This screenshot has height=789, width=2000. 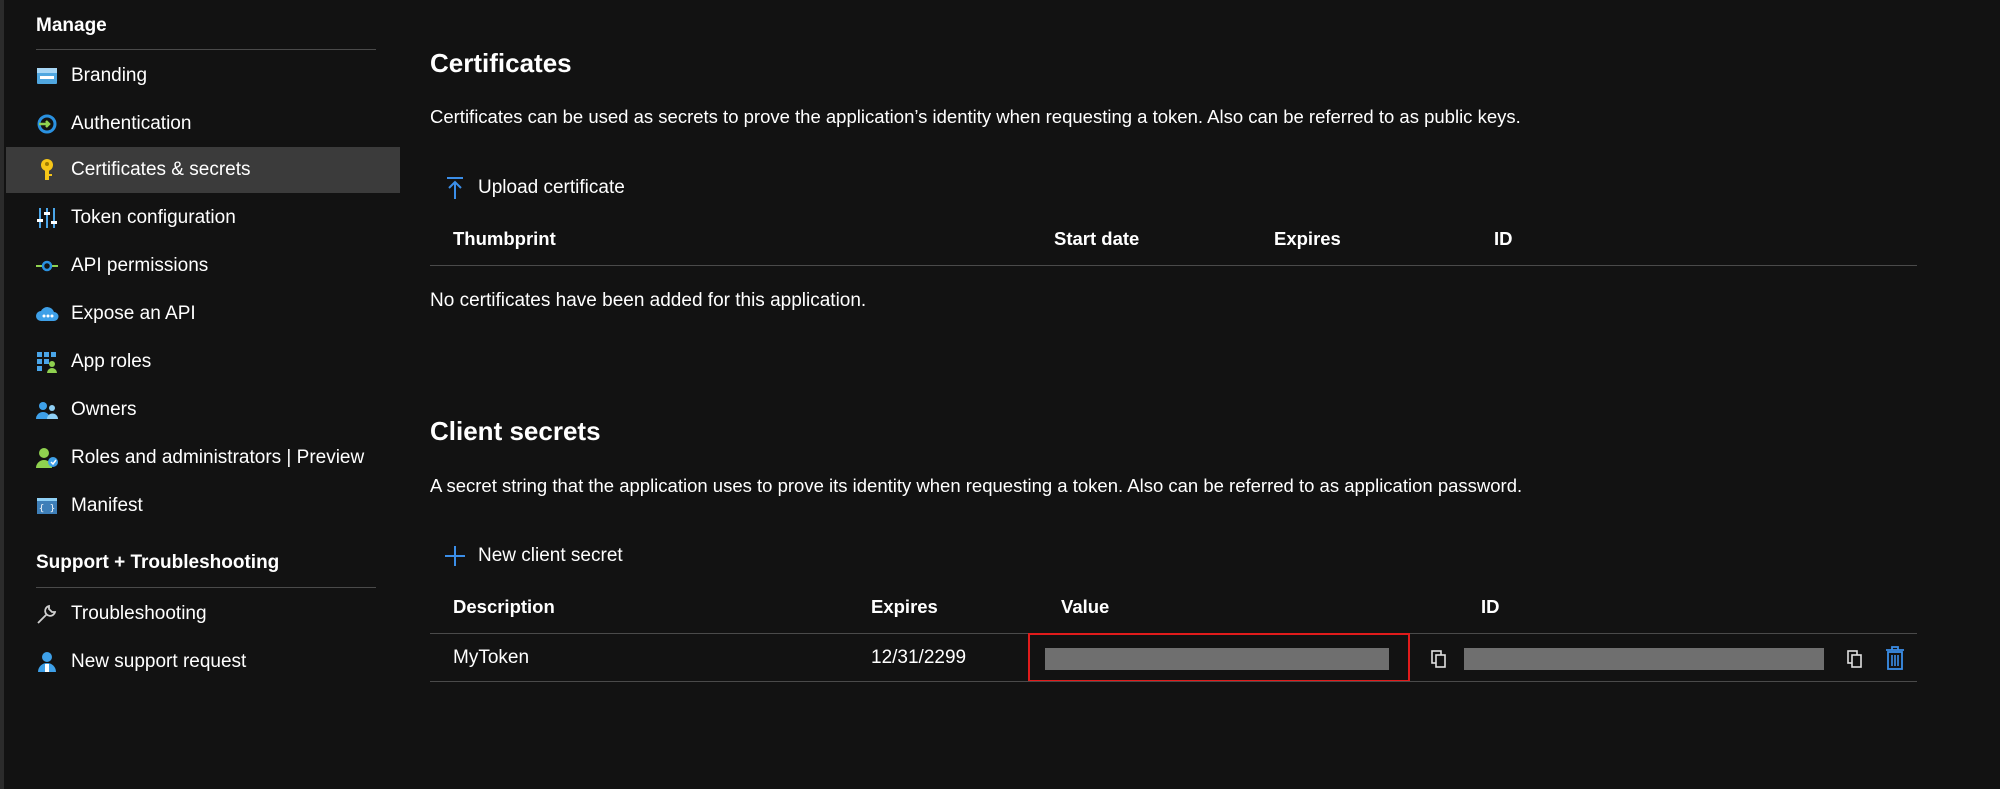 I want to click on sidebar-item-owners: Owners, so click(x=203, y=410).